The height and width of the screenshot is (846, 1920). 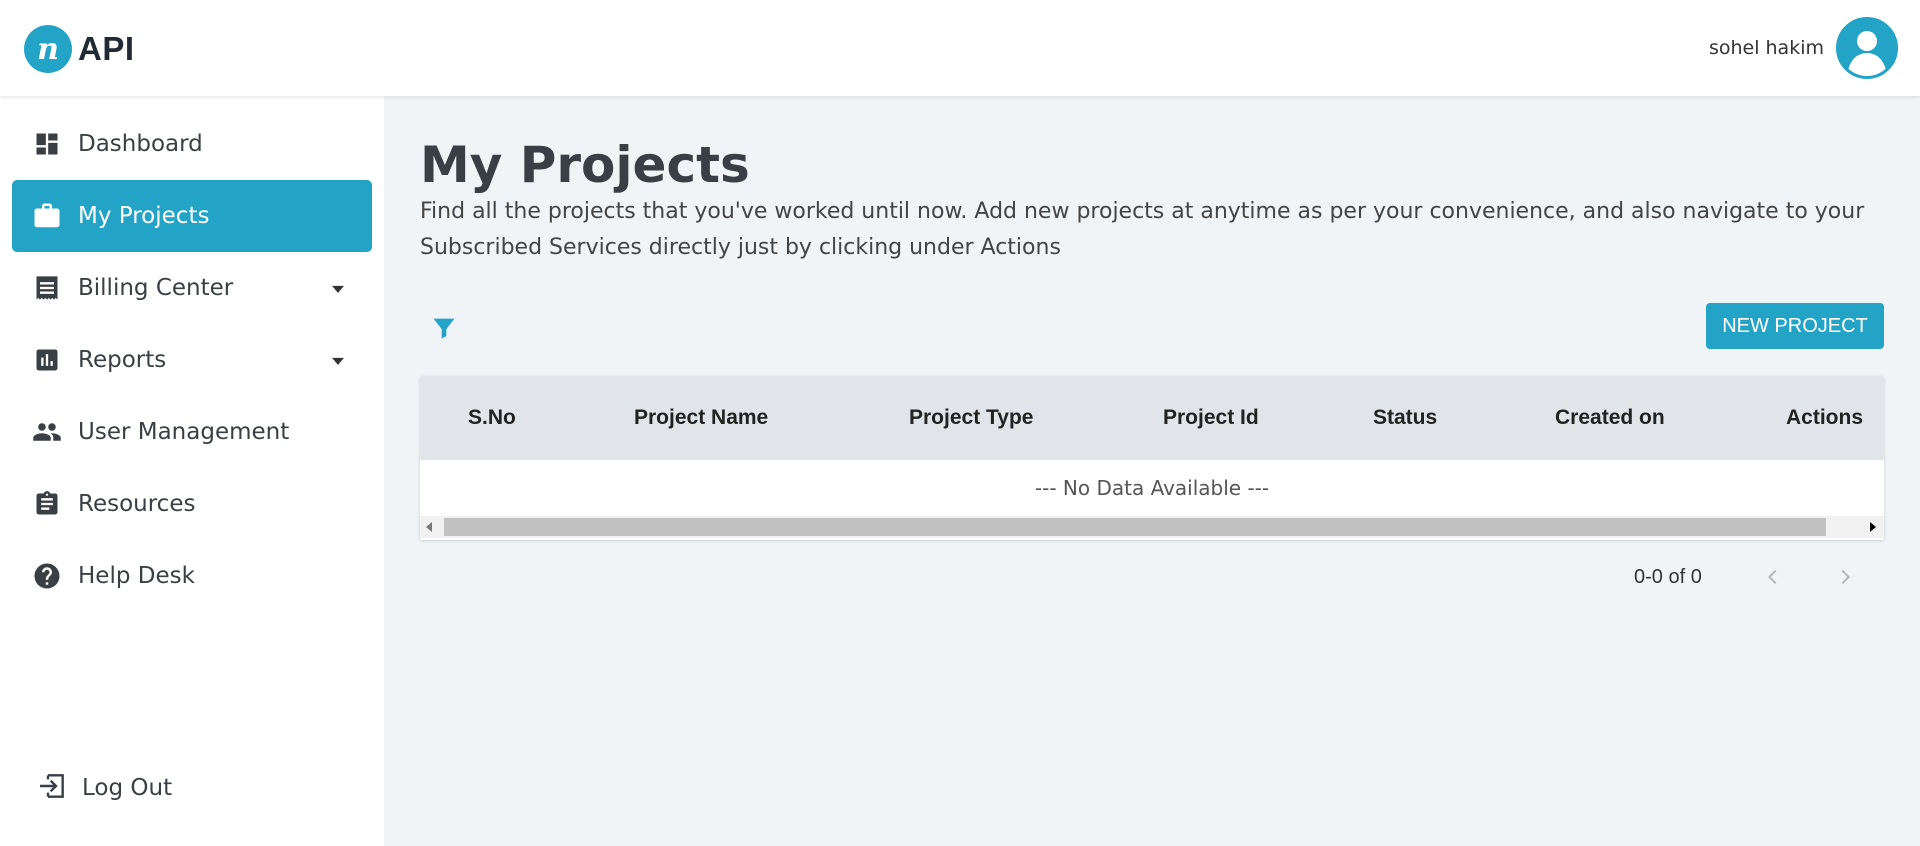 I want to click on receipt-icon, so click(x=47, y=288).